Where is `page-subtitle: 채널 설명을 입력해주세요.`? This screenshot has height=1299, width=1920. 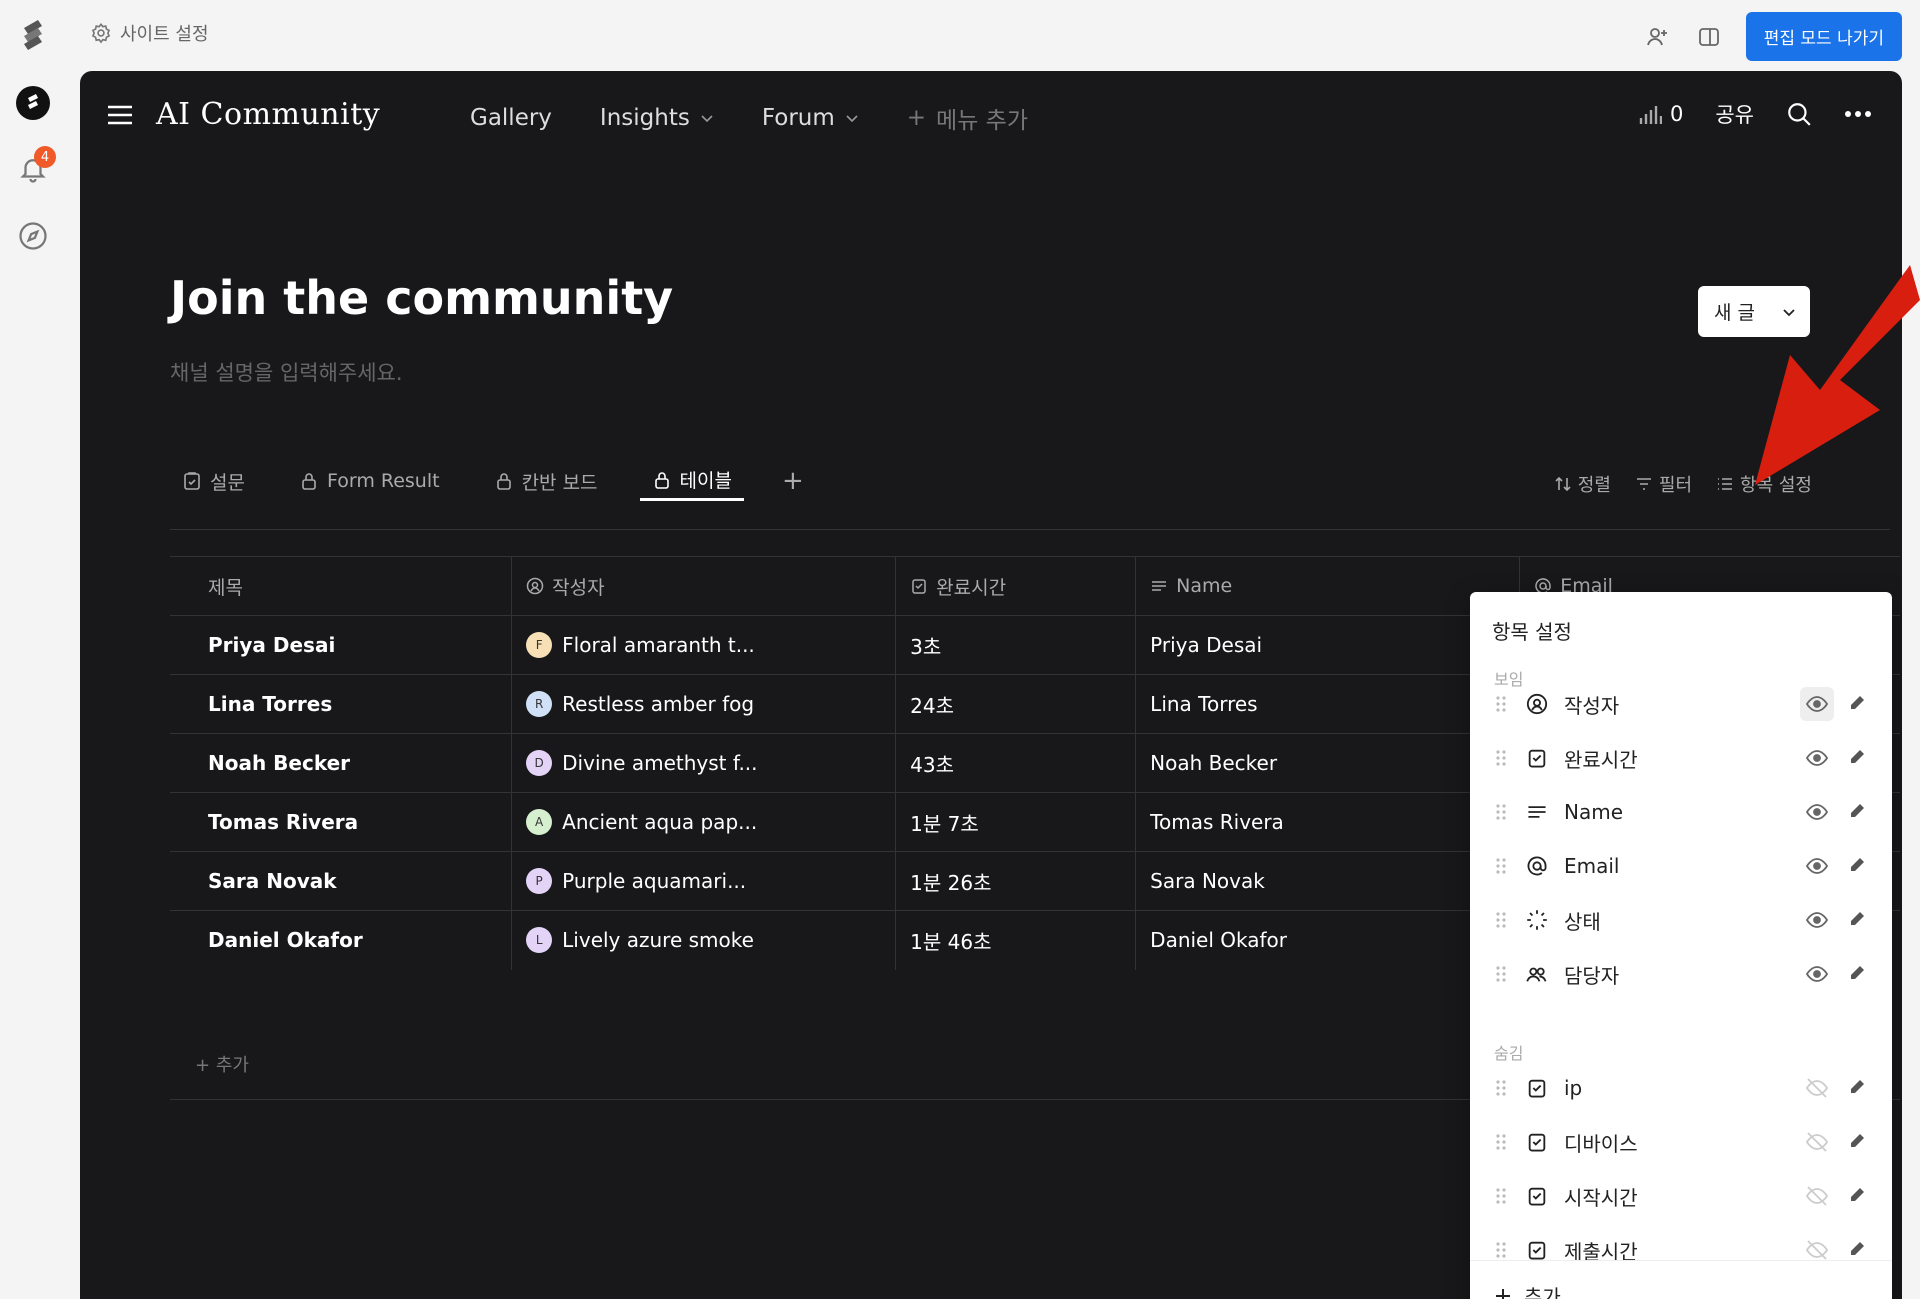
page-subtitle: 채널 설명을 입력해주세요. is located at coordinates (286, 372).